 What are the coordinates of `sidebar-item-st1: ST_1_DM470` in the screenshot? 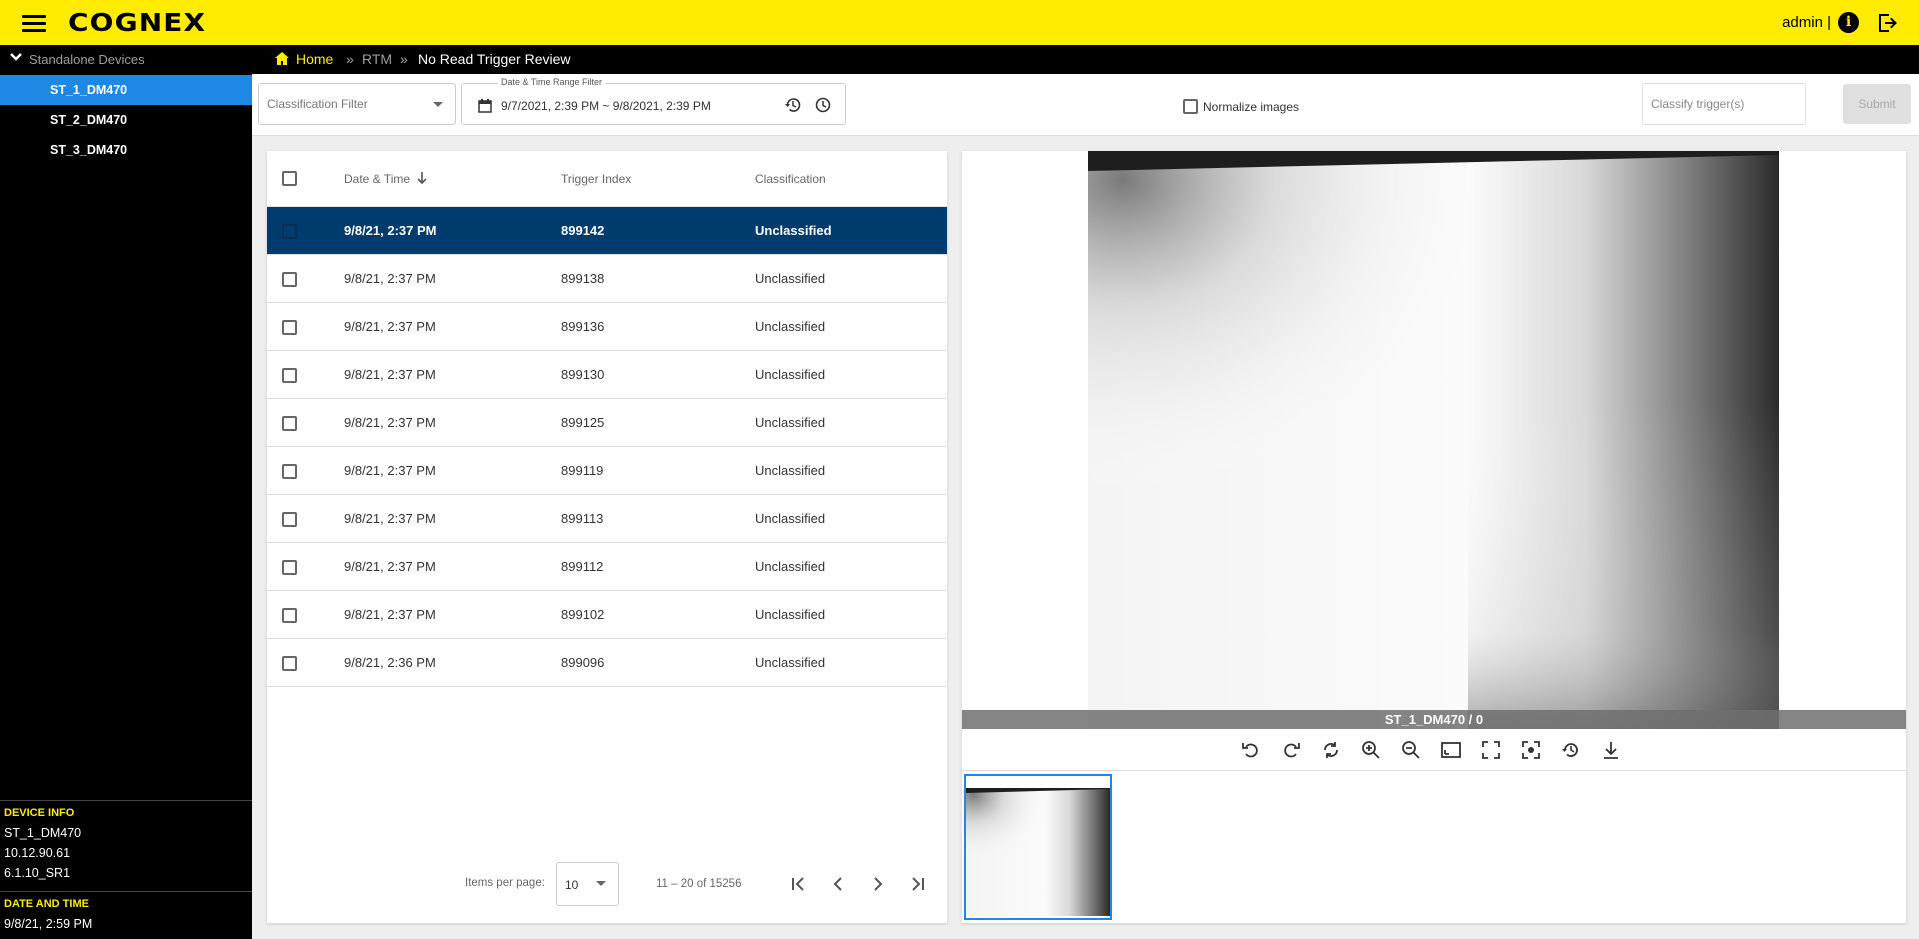 It's located at (126, 90).